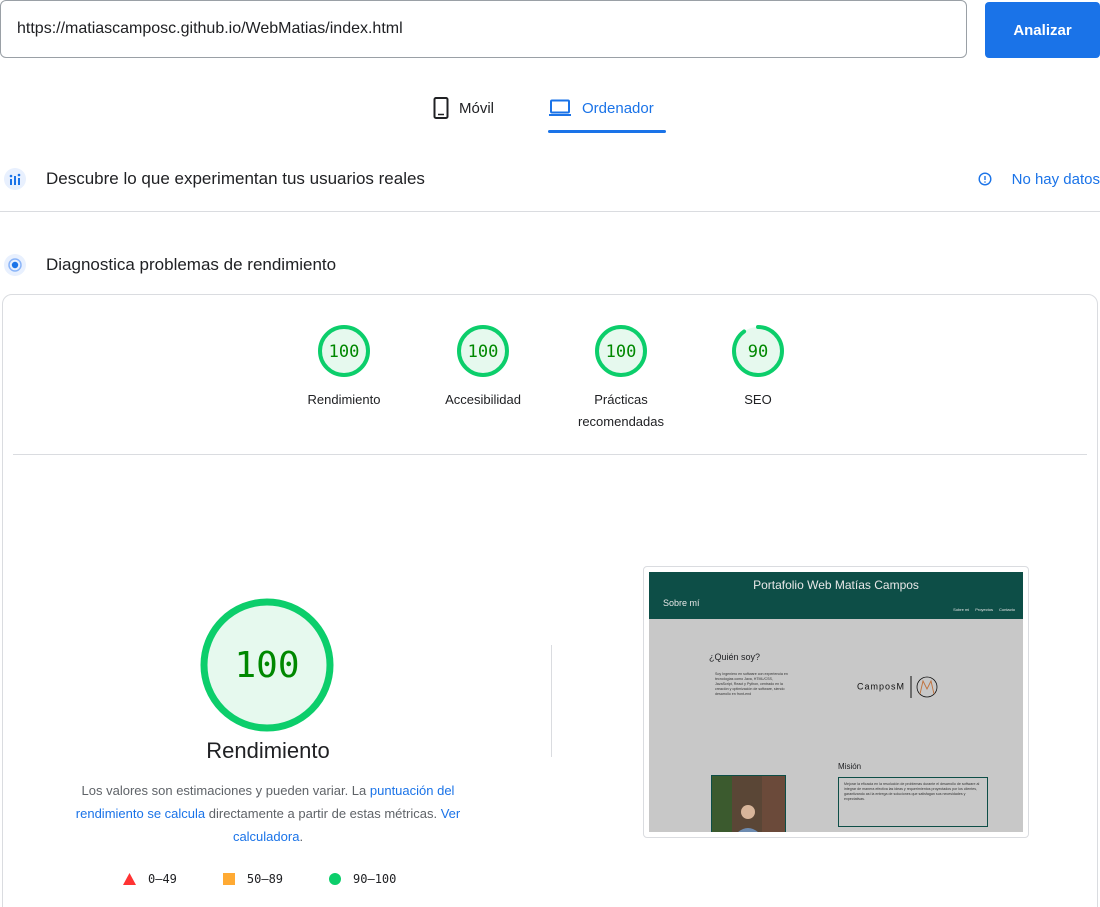 The width and height of the screenshot is (1100, 907). Describe the element at coordinates (268, 750) in the screenshot. I see `performance-title: Rendimiento` at that location.